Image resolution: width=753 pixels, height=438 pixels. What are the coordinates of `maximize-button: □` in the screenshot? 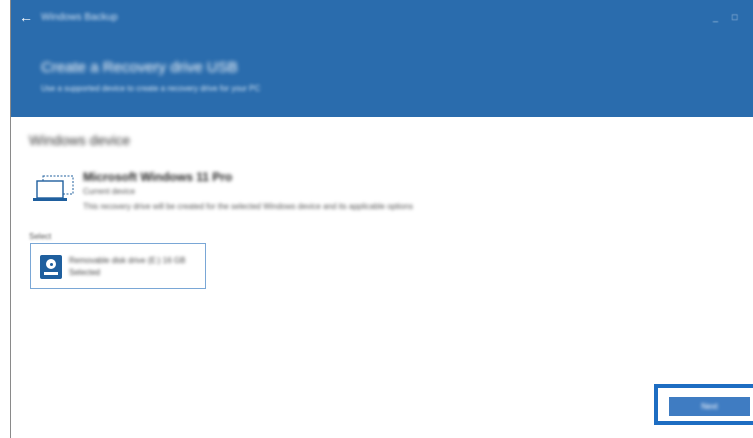 It's located at (734, 17).